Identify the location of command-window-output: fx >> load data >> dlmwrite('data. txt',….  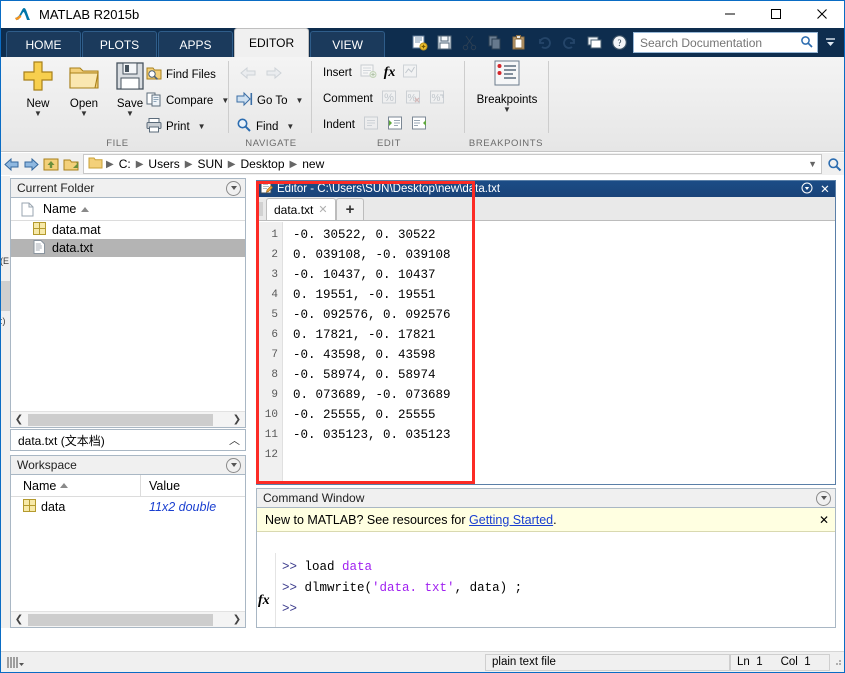
(546, 590).